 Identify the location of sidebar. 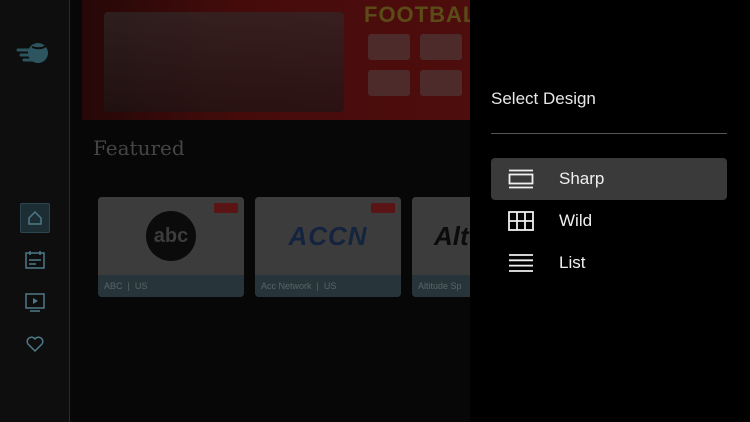
(35, 211).